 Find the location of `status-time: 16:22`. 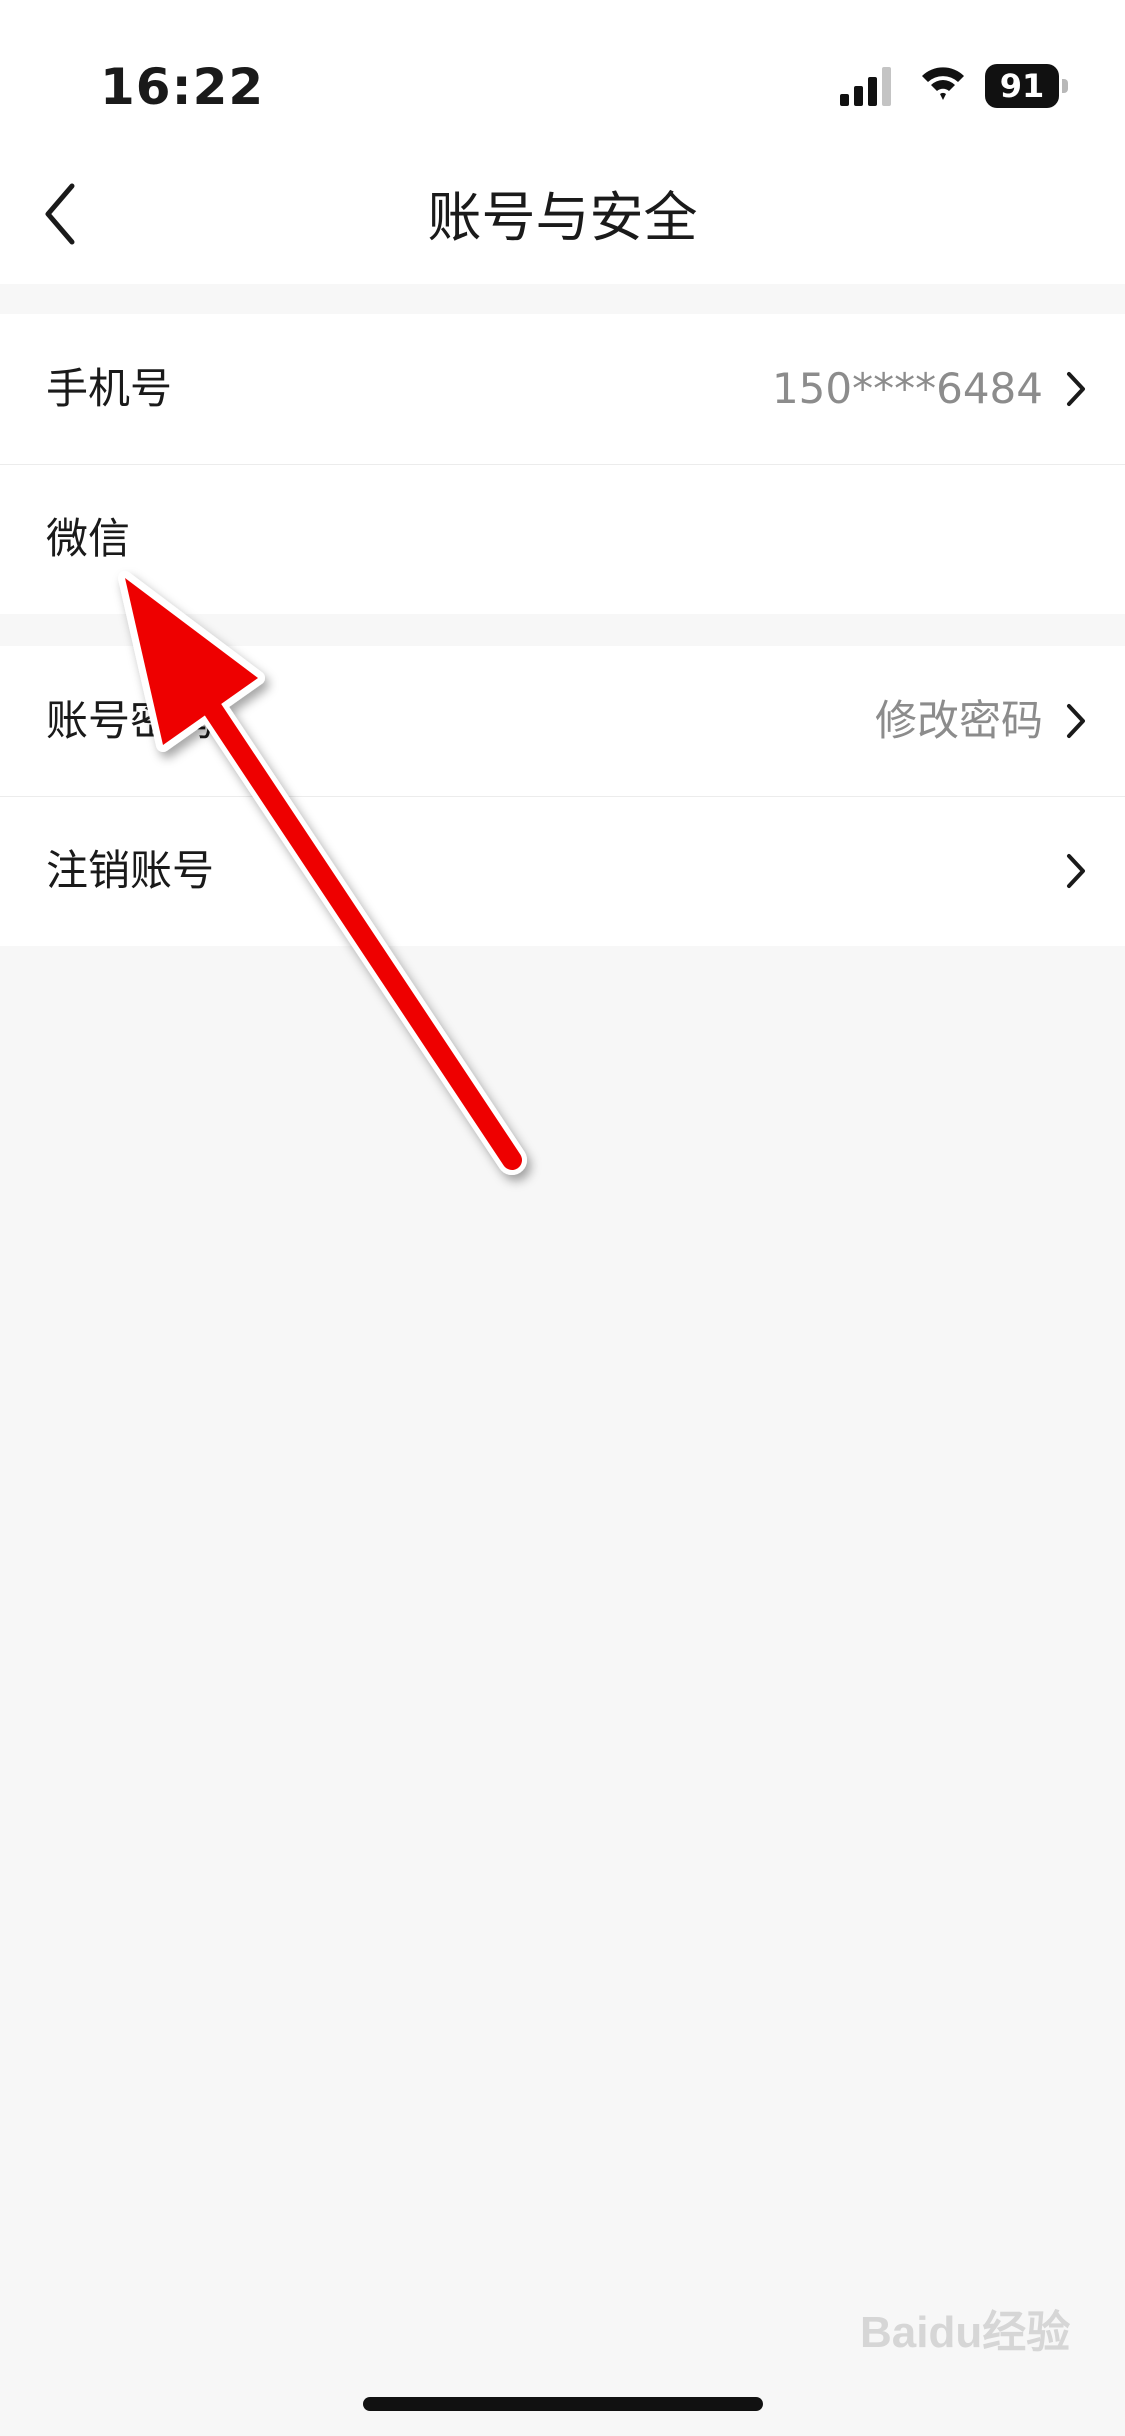

status-time: 16:22 is located at coordinates (182, 87).